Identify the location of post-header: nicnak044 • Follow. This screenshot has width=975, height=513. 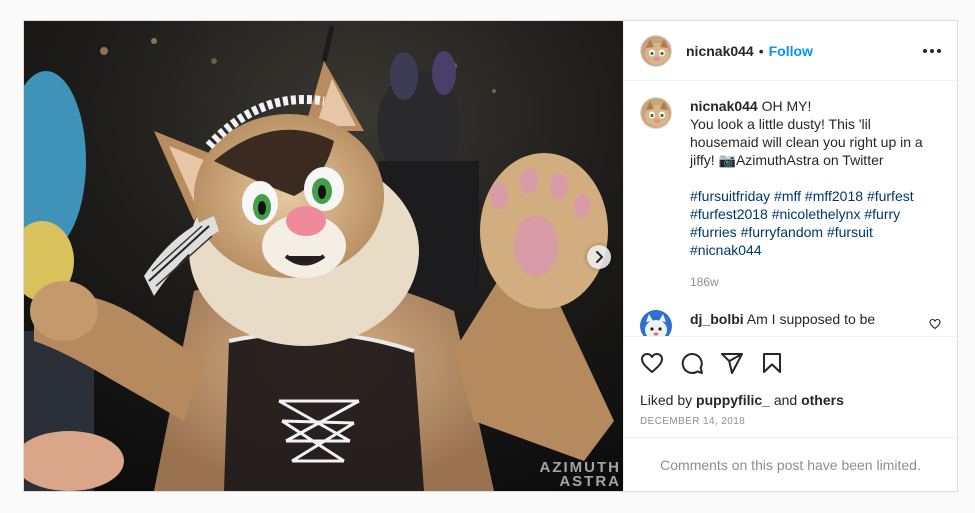
(790, 51).